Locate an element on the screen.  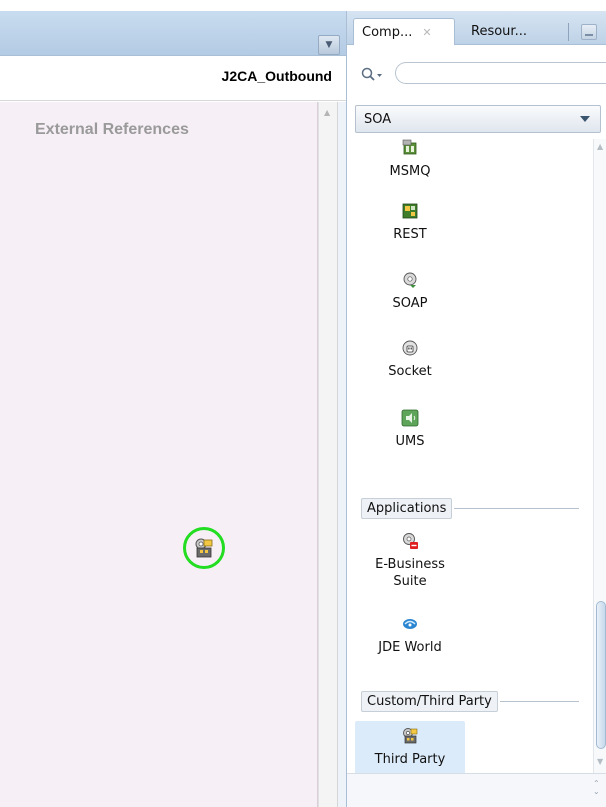
group-header-custom-third-party: Custom/Third Party is located at coordinates (470, 701).